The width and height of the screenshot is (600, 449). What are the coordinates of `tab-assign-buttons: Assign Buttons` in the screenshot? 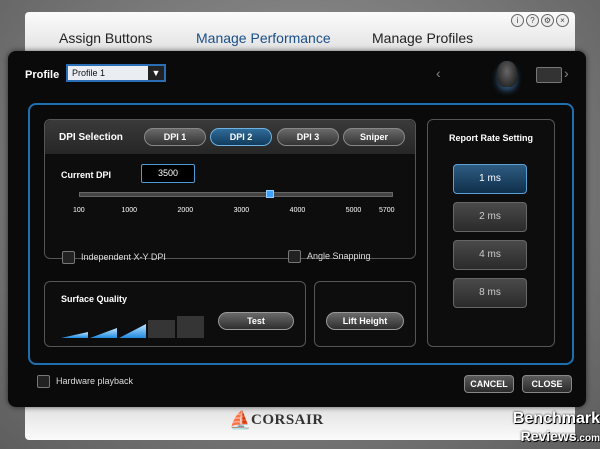 It's located at (105, 38).